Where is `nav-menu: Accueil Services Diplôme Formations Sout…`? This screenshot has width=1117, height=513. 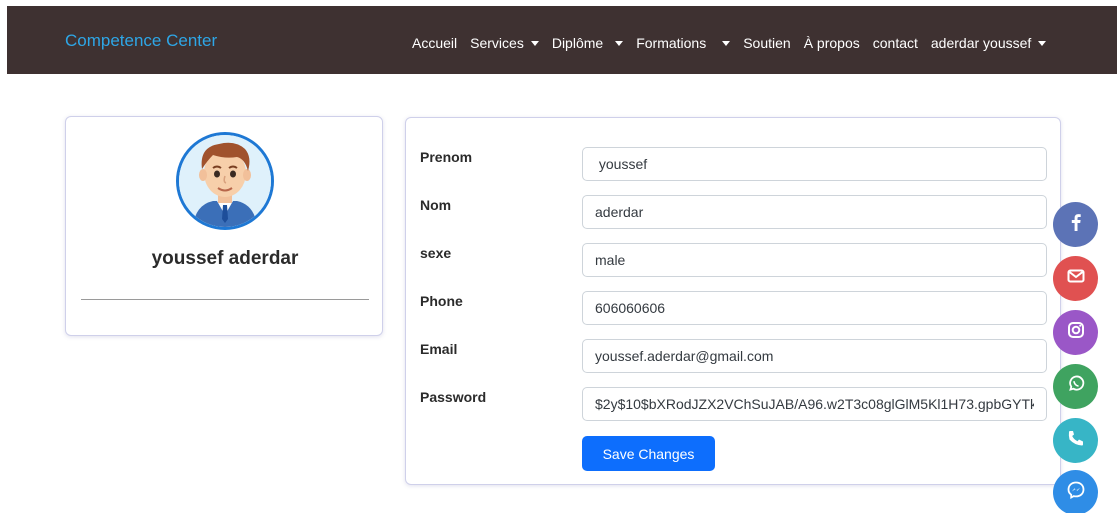 nav-menu: Accueil Services Diplôme Formations Sout… is located at coordinates (735, 43).